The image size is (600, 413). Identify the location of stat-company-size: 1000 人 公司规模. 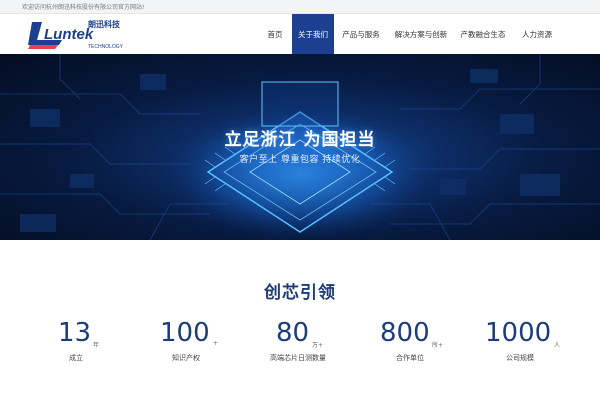
(535, 343).